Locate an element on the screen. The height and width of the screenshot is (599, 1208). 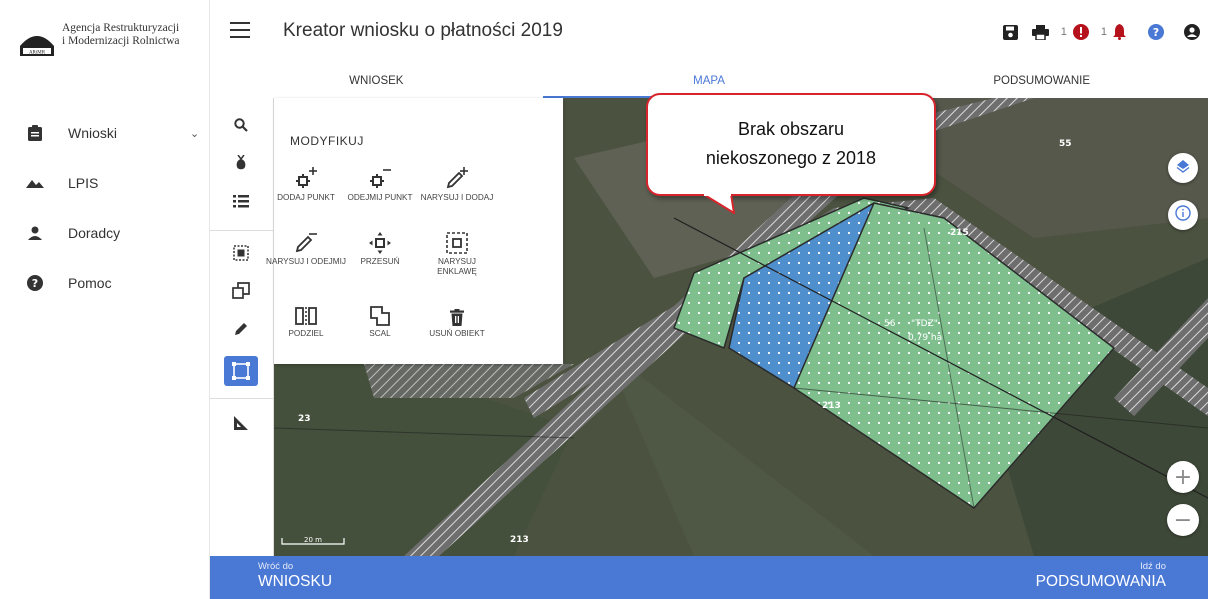
button-label: PODZIEL is located at coordinates (306, 333).